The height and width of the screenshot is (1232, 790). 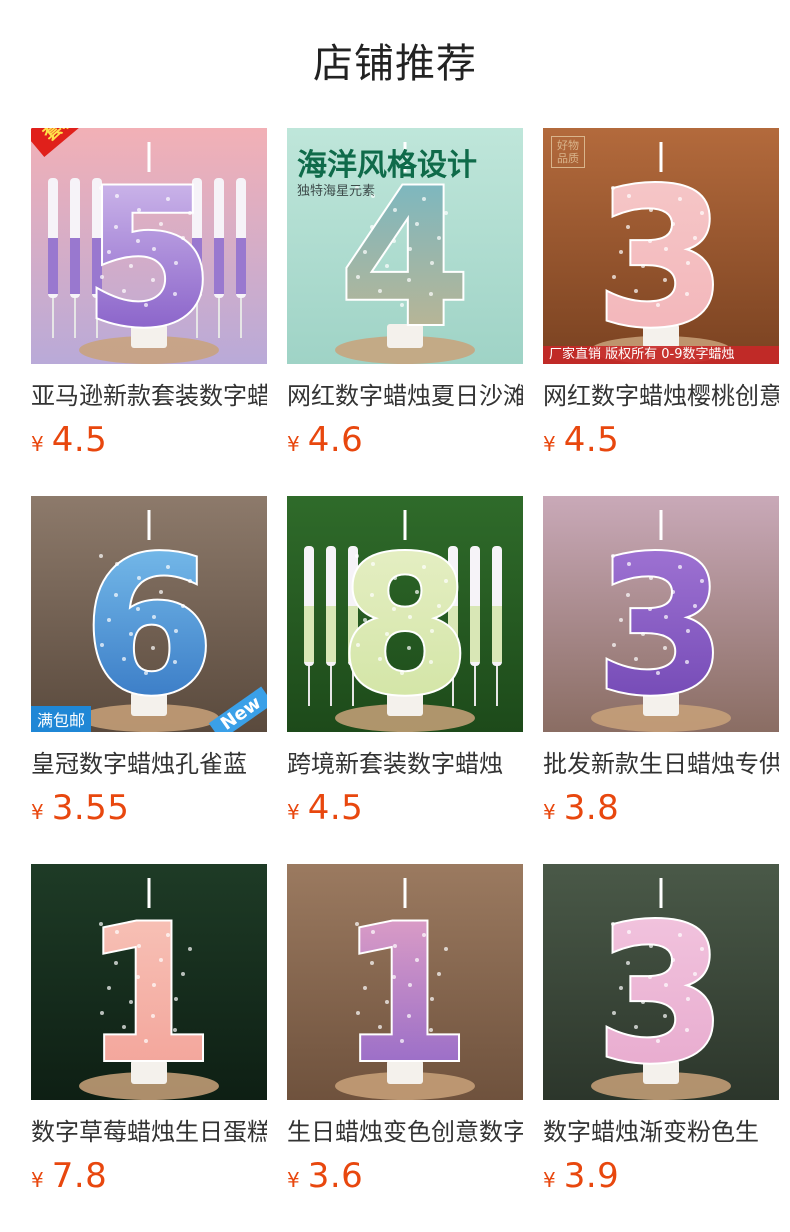 I want to click on svg-text: 5, so click(x=149, y=256).